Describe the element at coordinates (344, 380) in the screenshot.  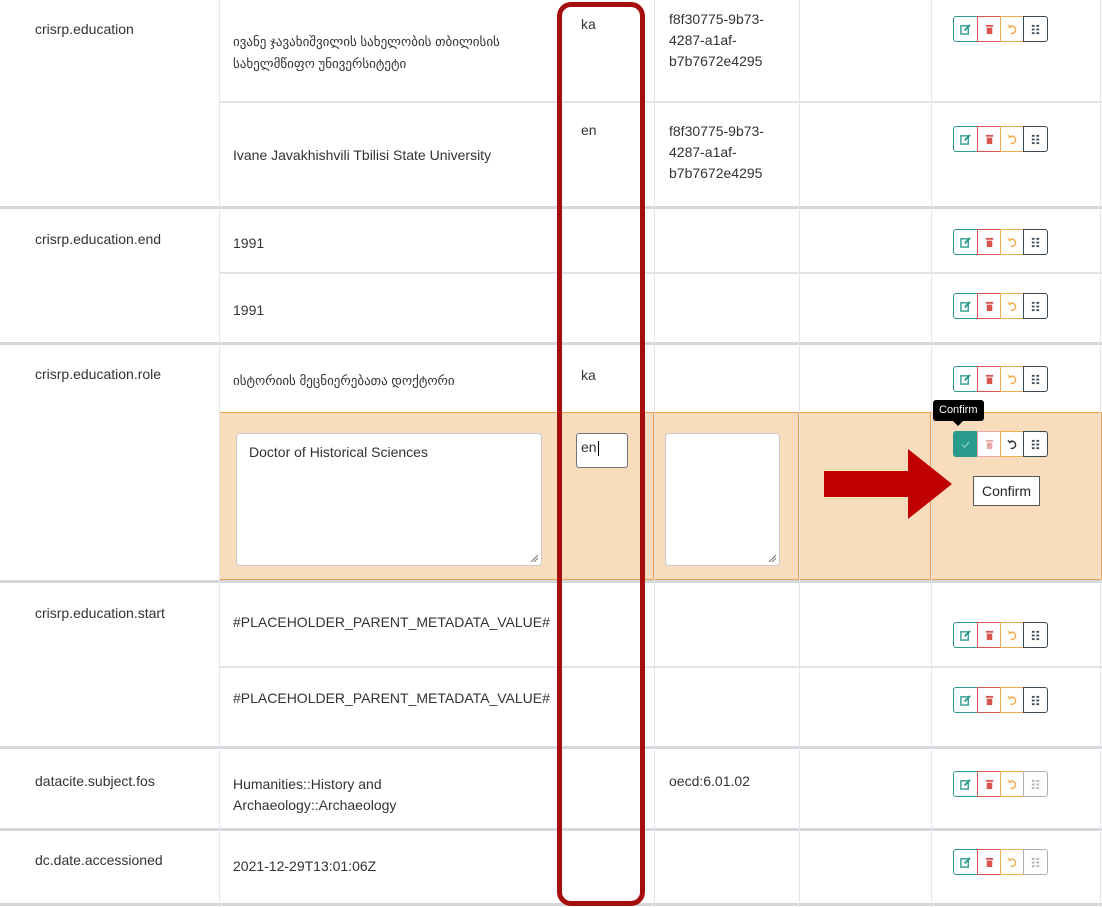
I see `metadata-value: ისტორიის მეცნიერებათა დოქტორი` at that location.